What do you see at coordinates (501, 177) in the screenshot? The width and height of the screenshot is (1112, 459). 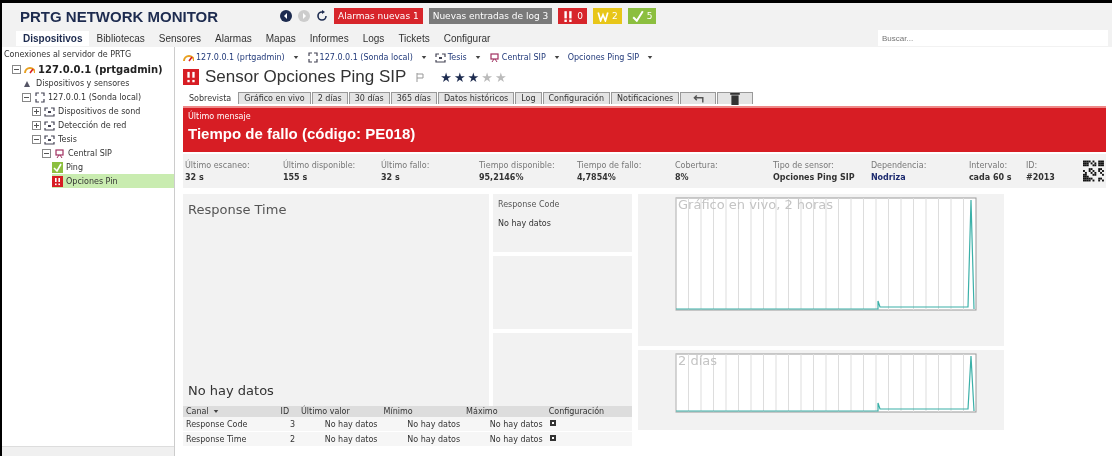 I see `stat-value: 95,2146%` at bounding box center [501, 177].